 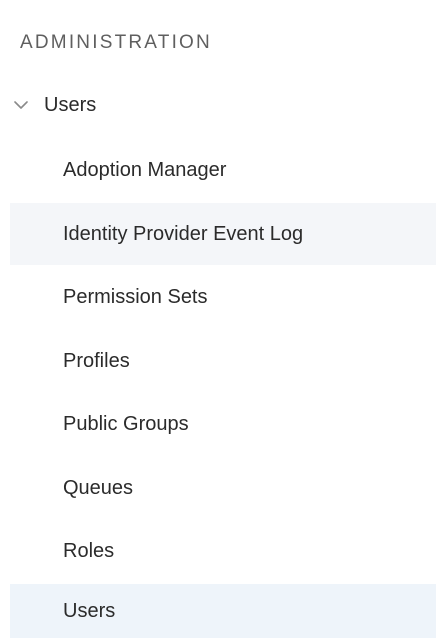 I want to click on group-label-users: Users, so click(x=70, y=105).